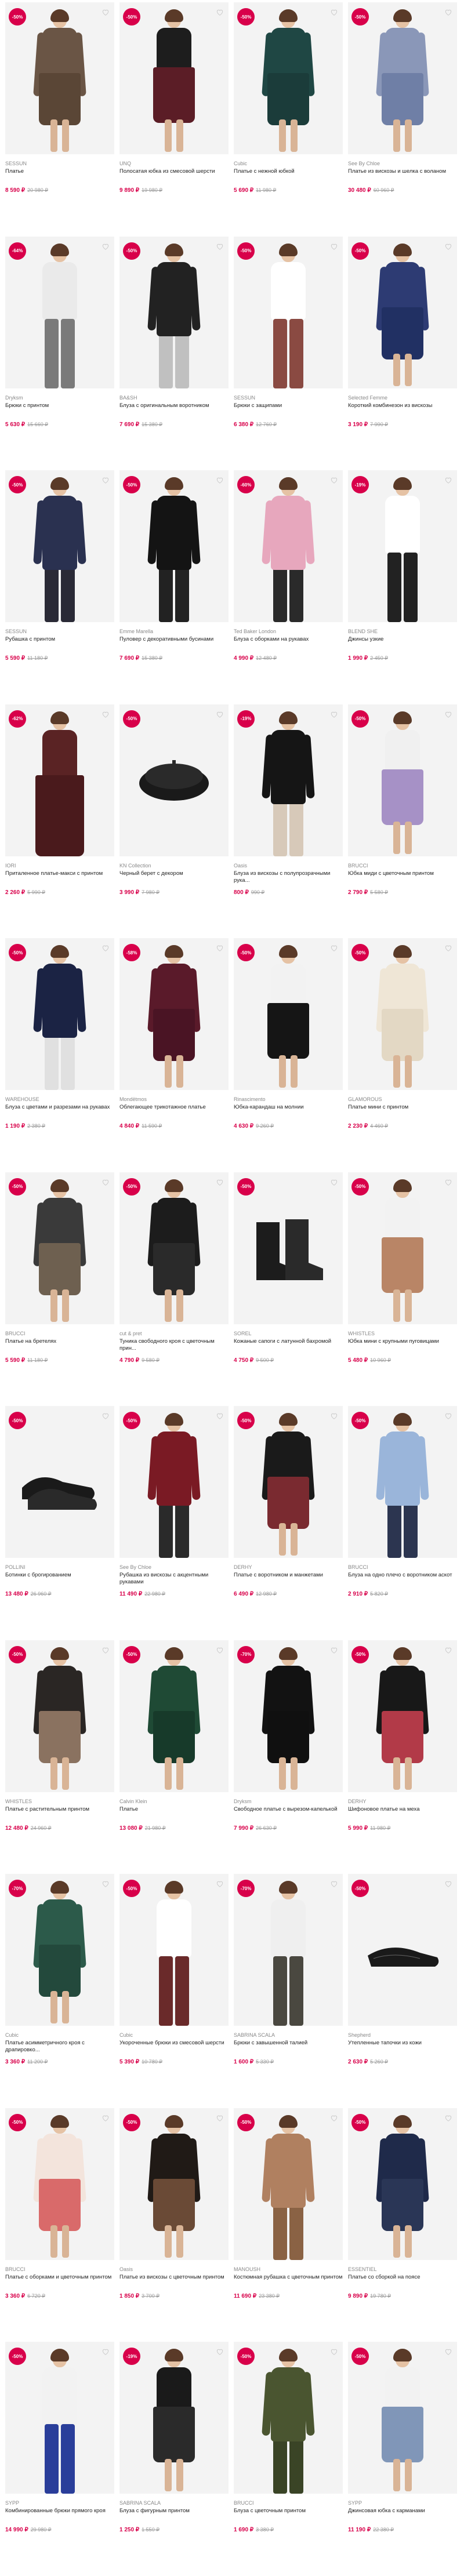 This screenshot has height=2576, width=464. I want to click on product-brand: Mondëtmos, so click(174, 1099).